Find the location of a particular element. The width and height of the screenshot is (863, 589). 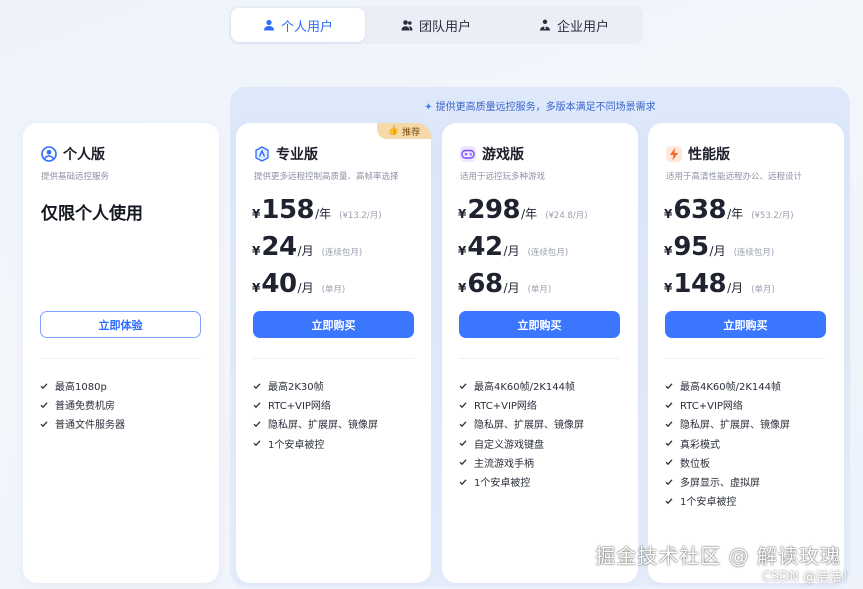

plan-name: 性能版 is located at coordinates (709, 155).